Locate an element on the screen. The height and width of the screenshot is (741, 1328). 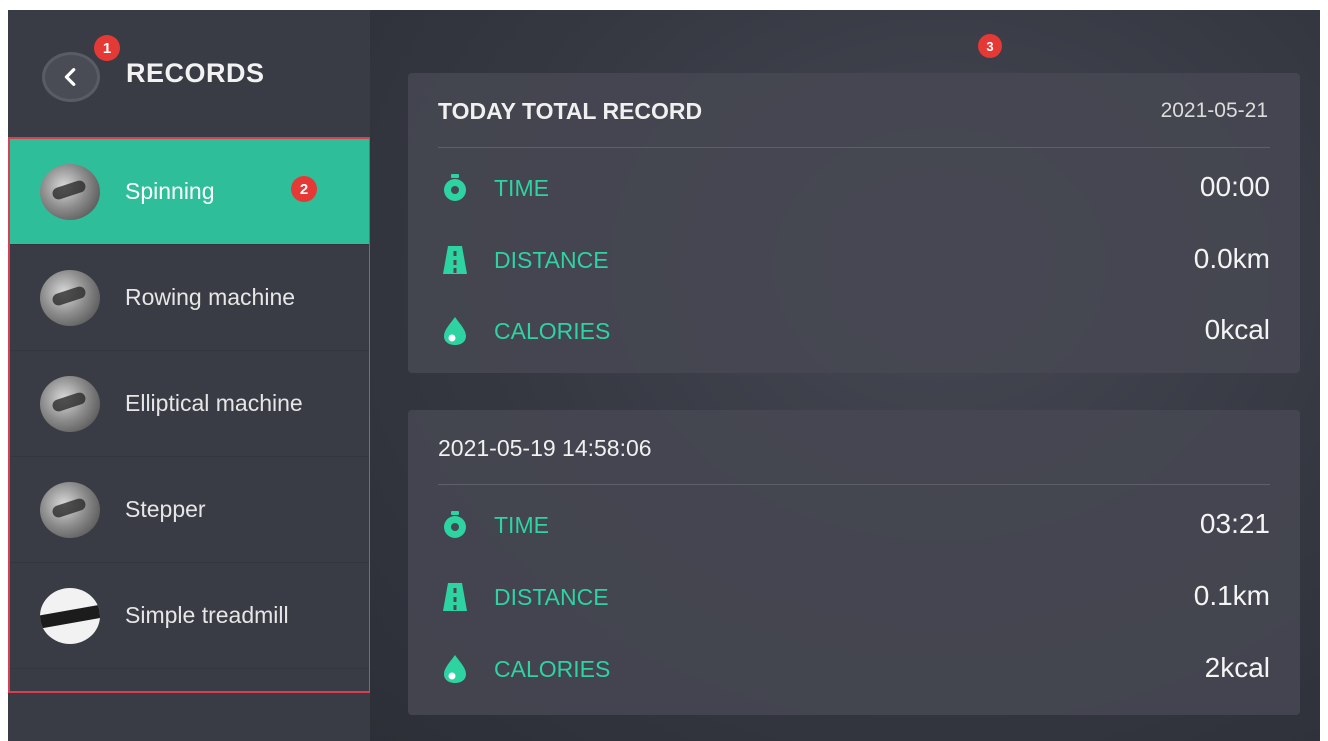
category-item-simple-treadmill: Simple treadmill is located at coordinates (189, 616).